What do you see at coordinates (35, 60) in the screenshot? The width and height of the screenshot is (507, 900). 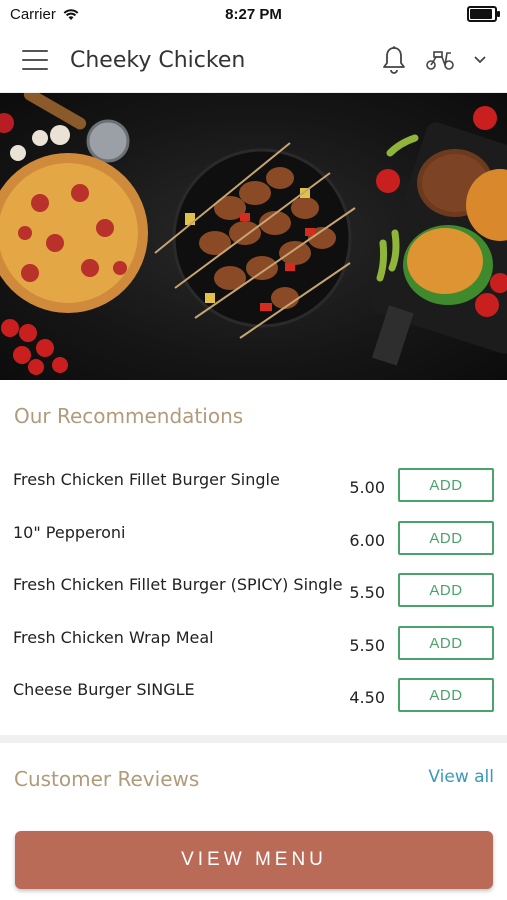 I see `hamburger-menu-icon` at bounding box center [35, 60].